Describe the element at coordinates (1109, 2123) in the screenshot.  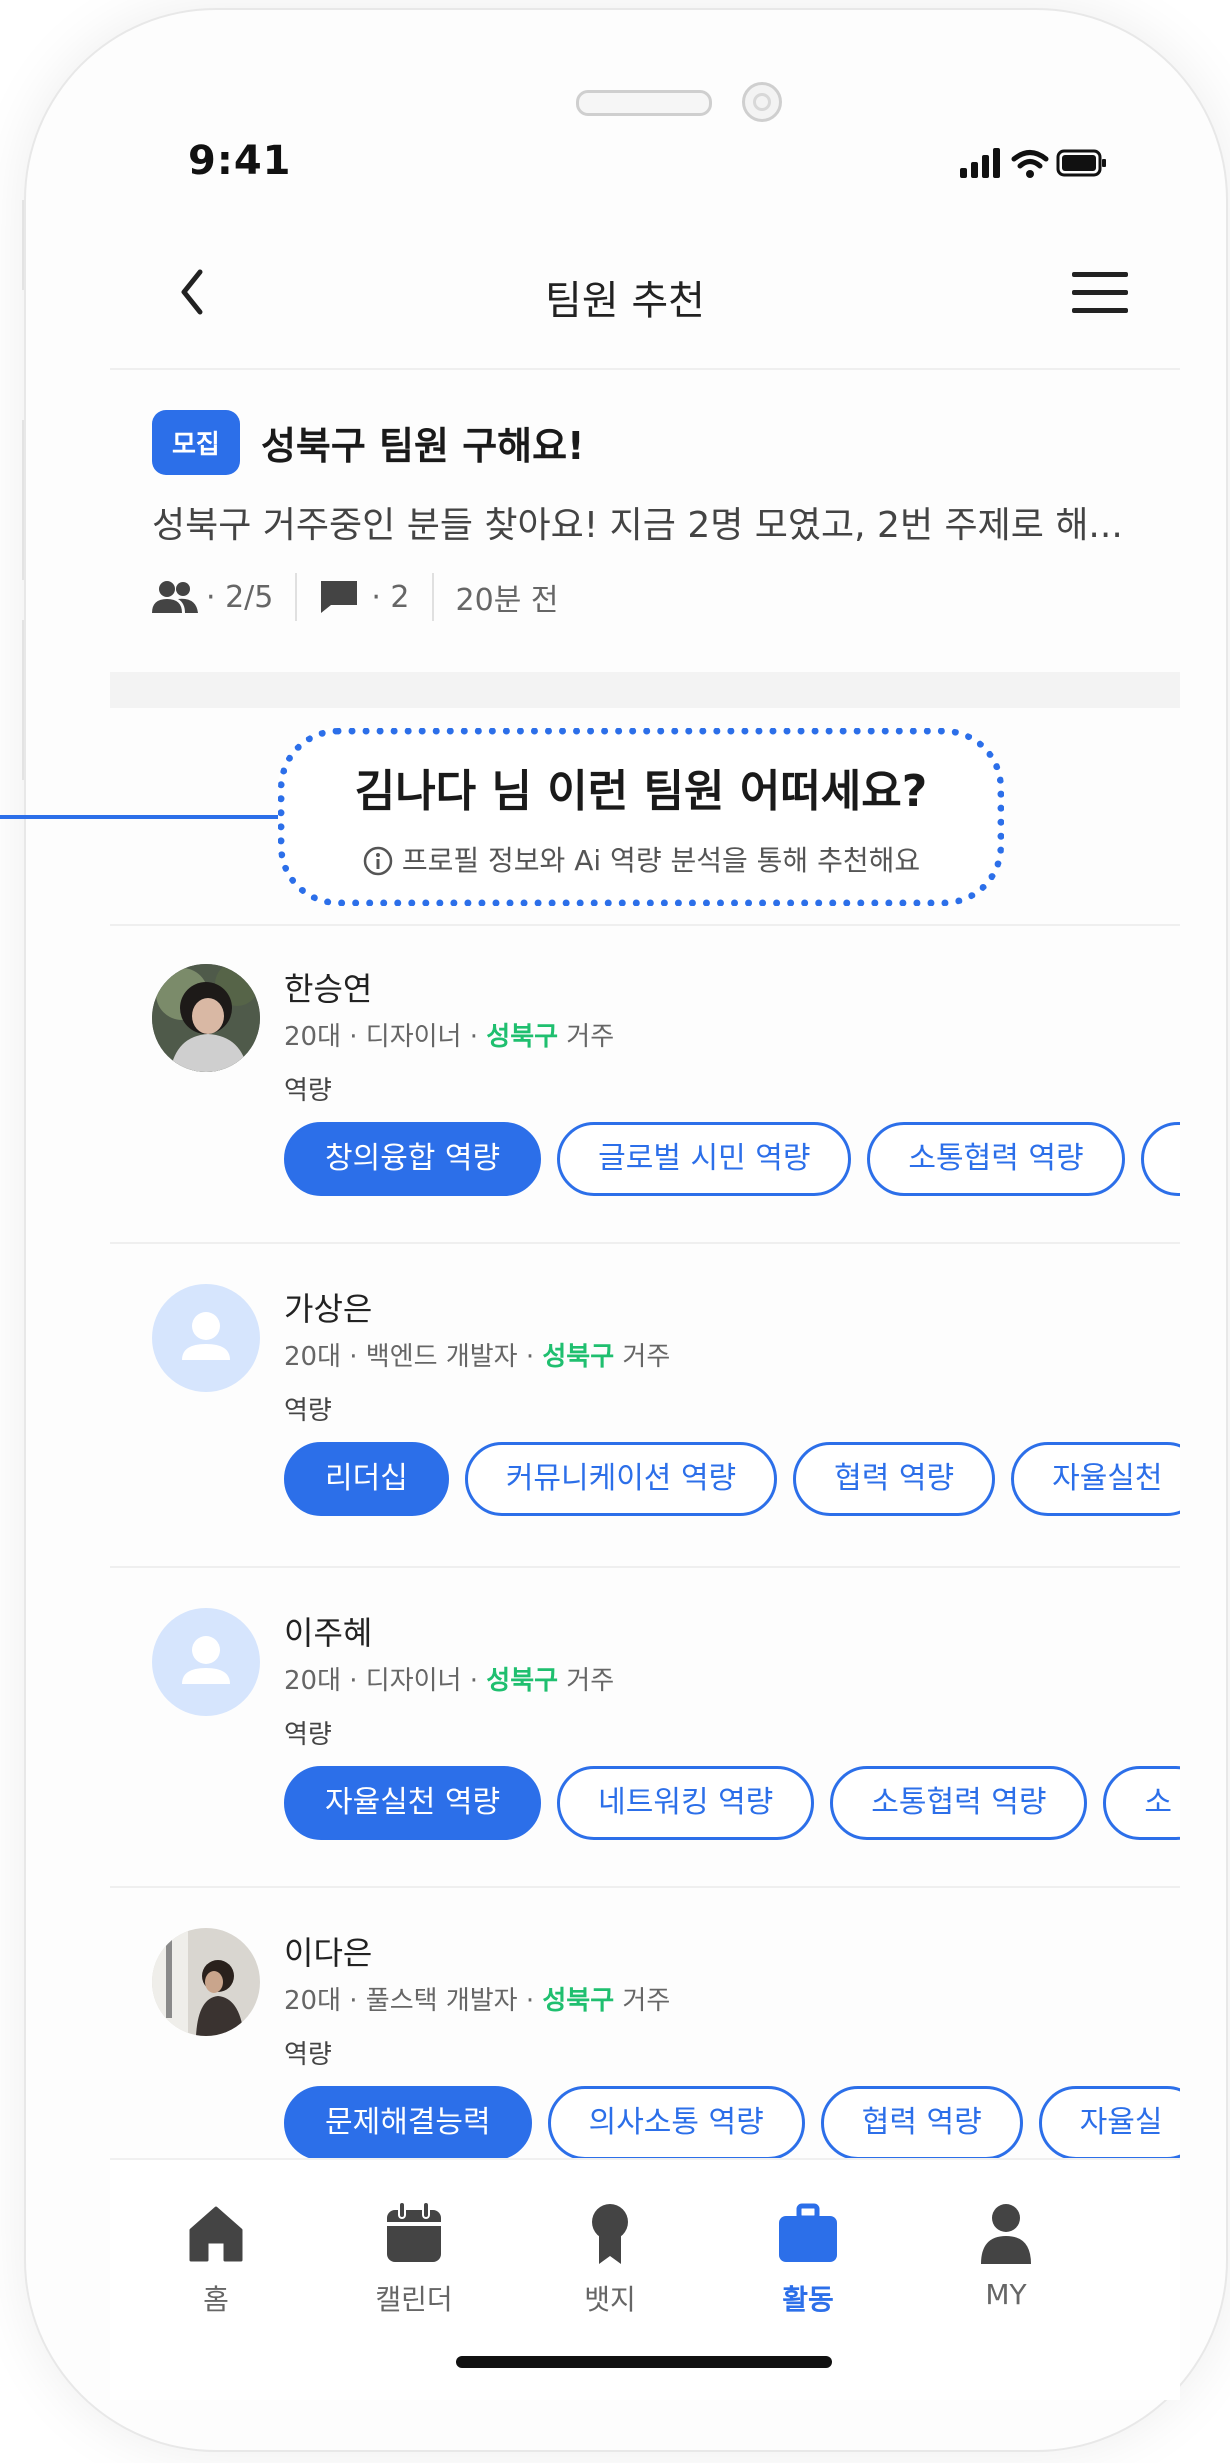
I see `skill-chip: 자율실` at that location.